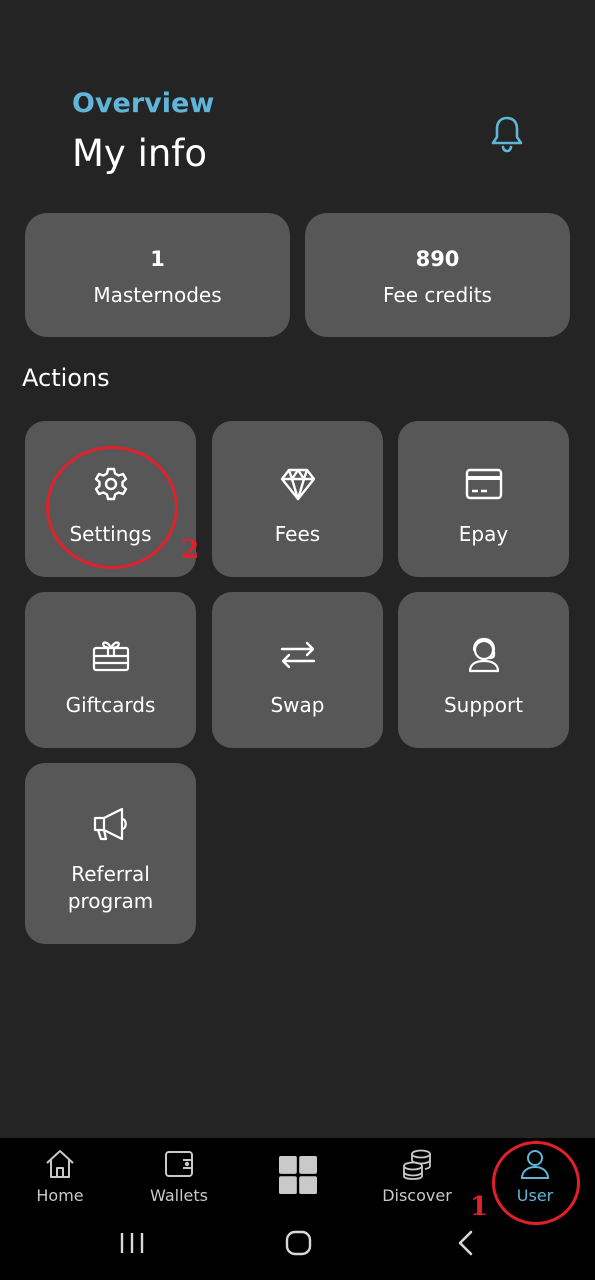 The width and height of the screenshot is (595, 1280). Describe the element at coordinates (110, 853) in the screenshot. I see `referral-program-tile: Referral program` at that location.